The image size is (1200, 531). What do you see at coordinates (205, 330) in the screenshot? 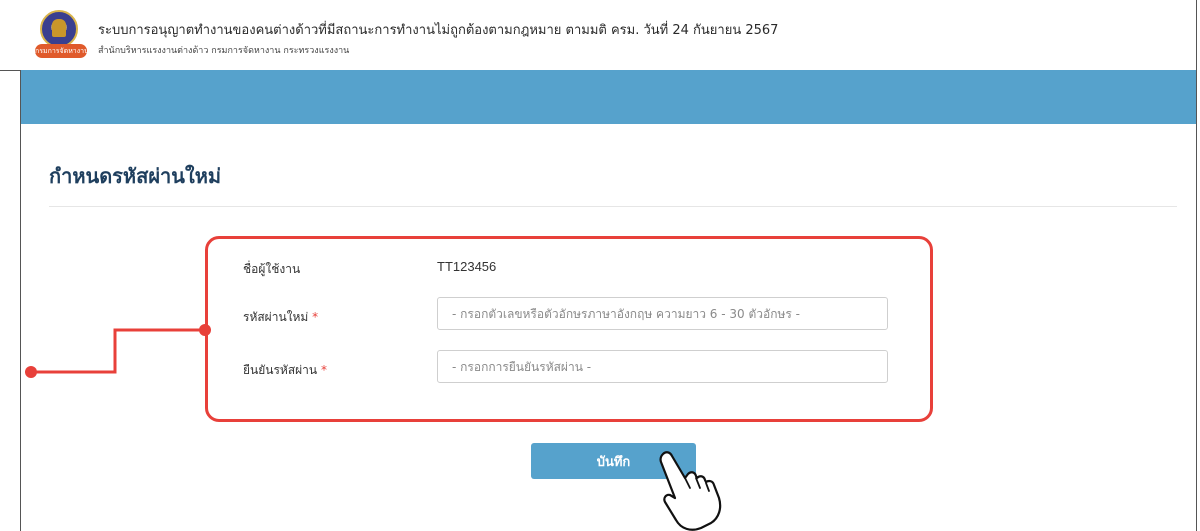
I see `annotation-dot-end` at bounding box center [205, 330].